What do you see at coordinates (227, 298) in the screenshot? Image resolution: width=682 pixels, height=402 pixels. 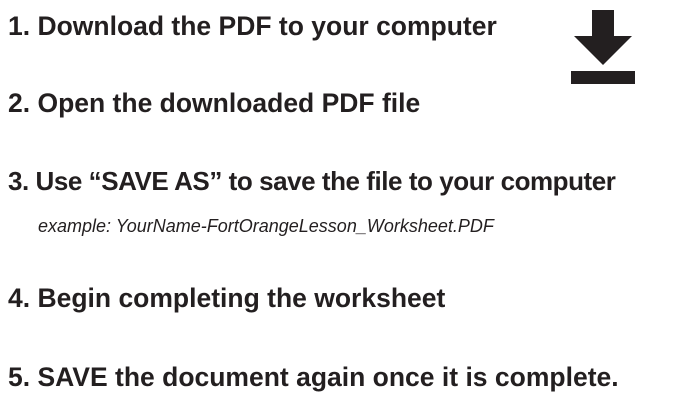 I see `step-4-complete: 4. Begin completing the worksheet` at bounding box center [227, 298].